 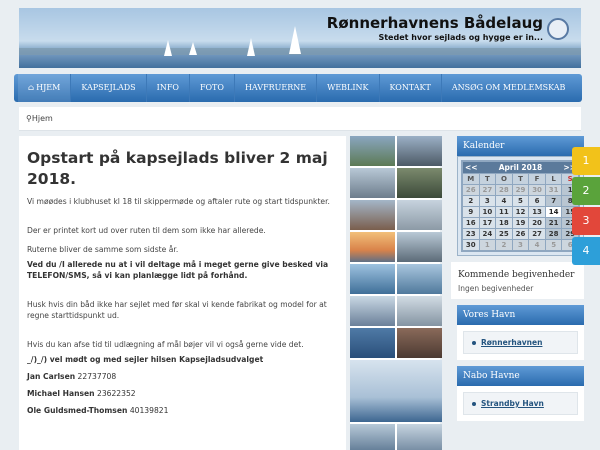 What do you see at coordinates (471, 201) in the screenshot?
I see `calendar-day: 2` at bounding box center [471, 201].